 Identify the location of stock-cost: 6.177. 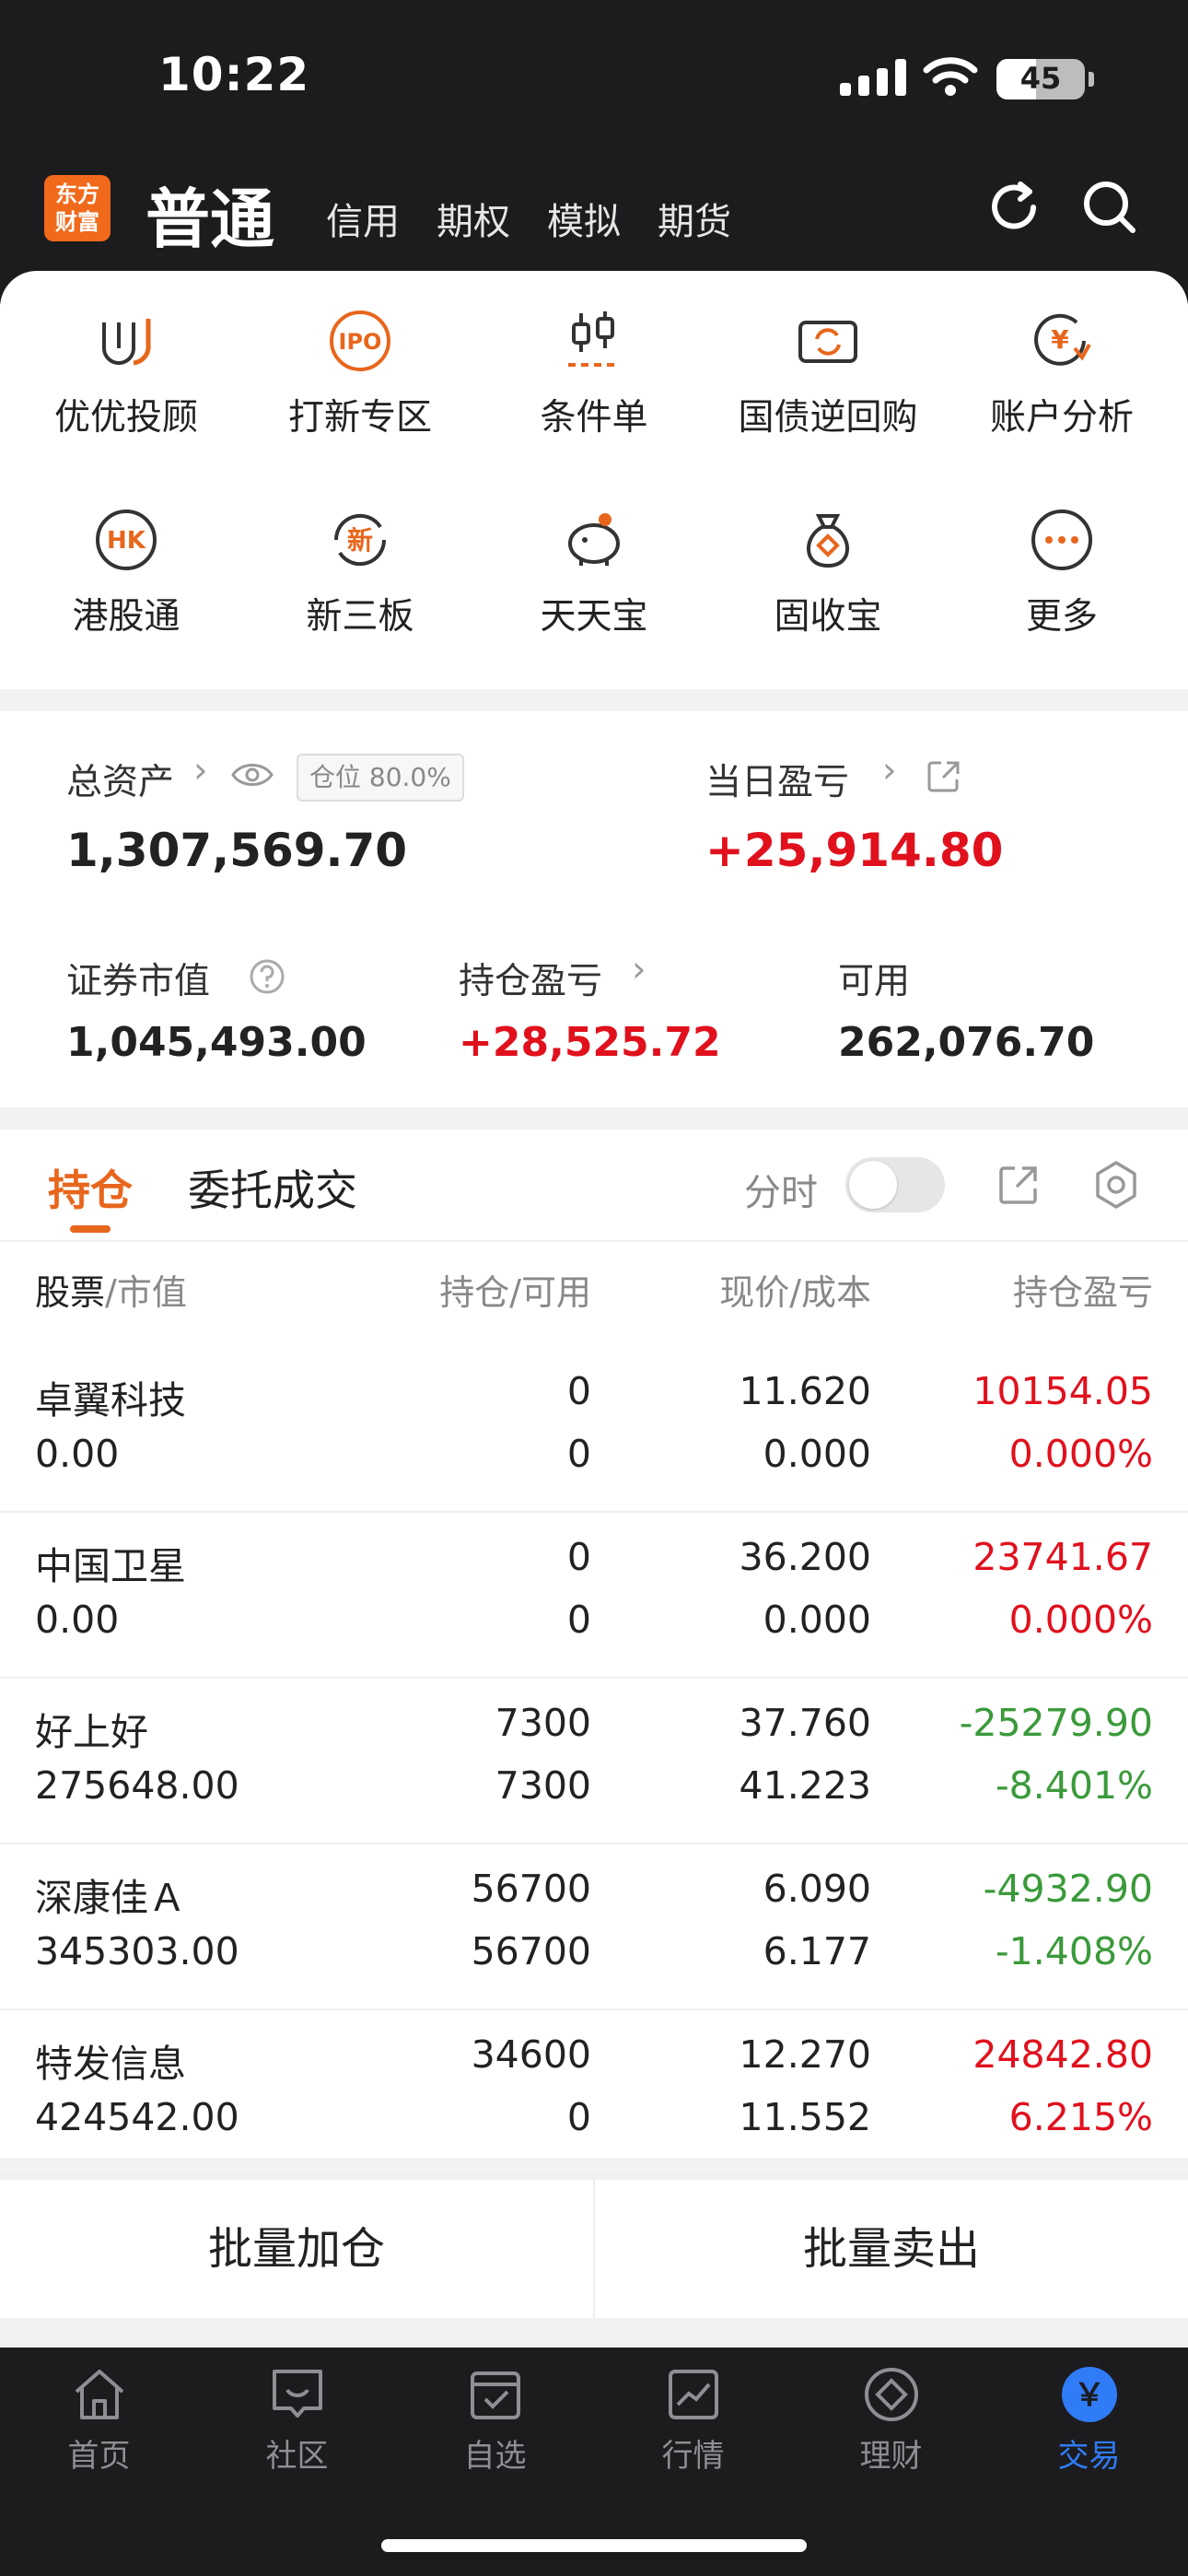
(817, 1951).